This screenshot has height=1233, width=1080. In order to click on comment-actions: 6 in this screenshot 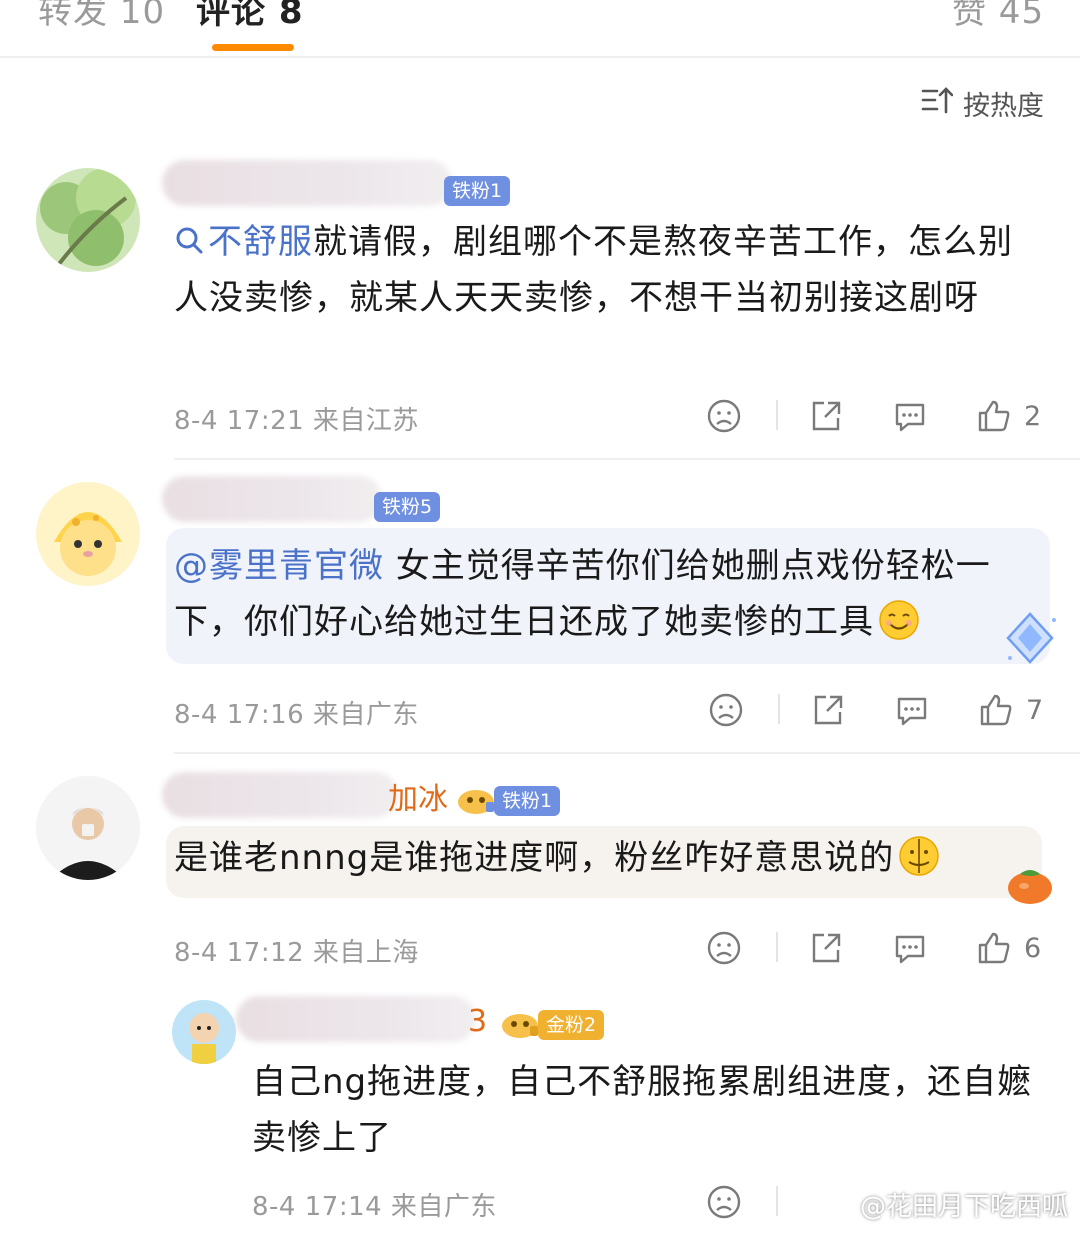, I will do `click(874, 948)`.